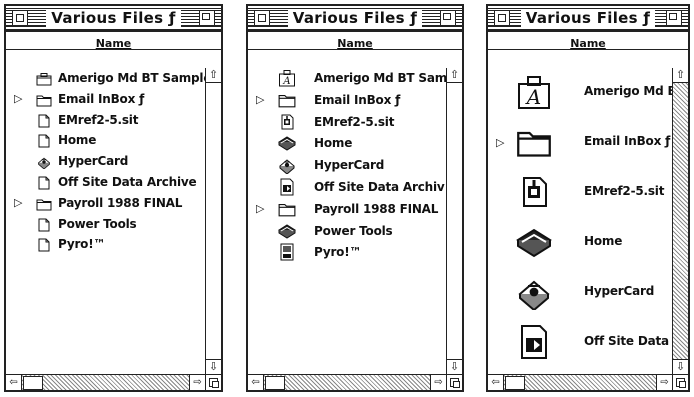  I want to click on file-row: Off Site Data Archiv, so click(347, 187).